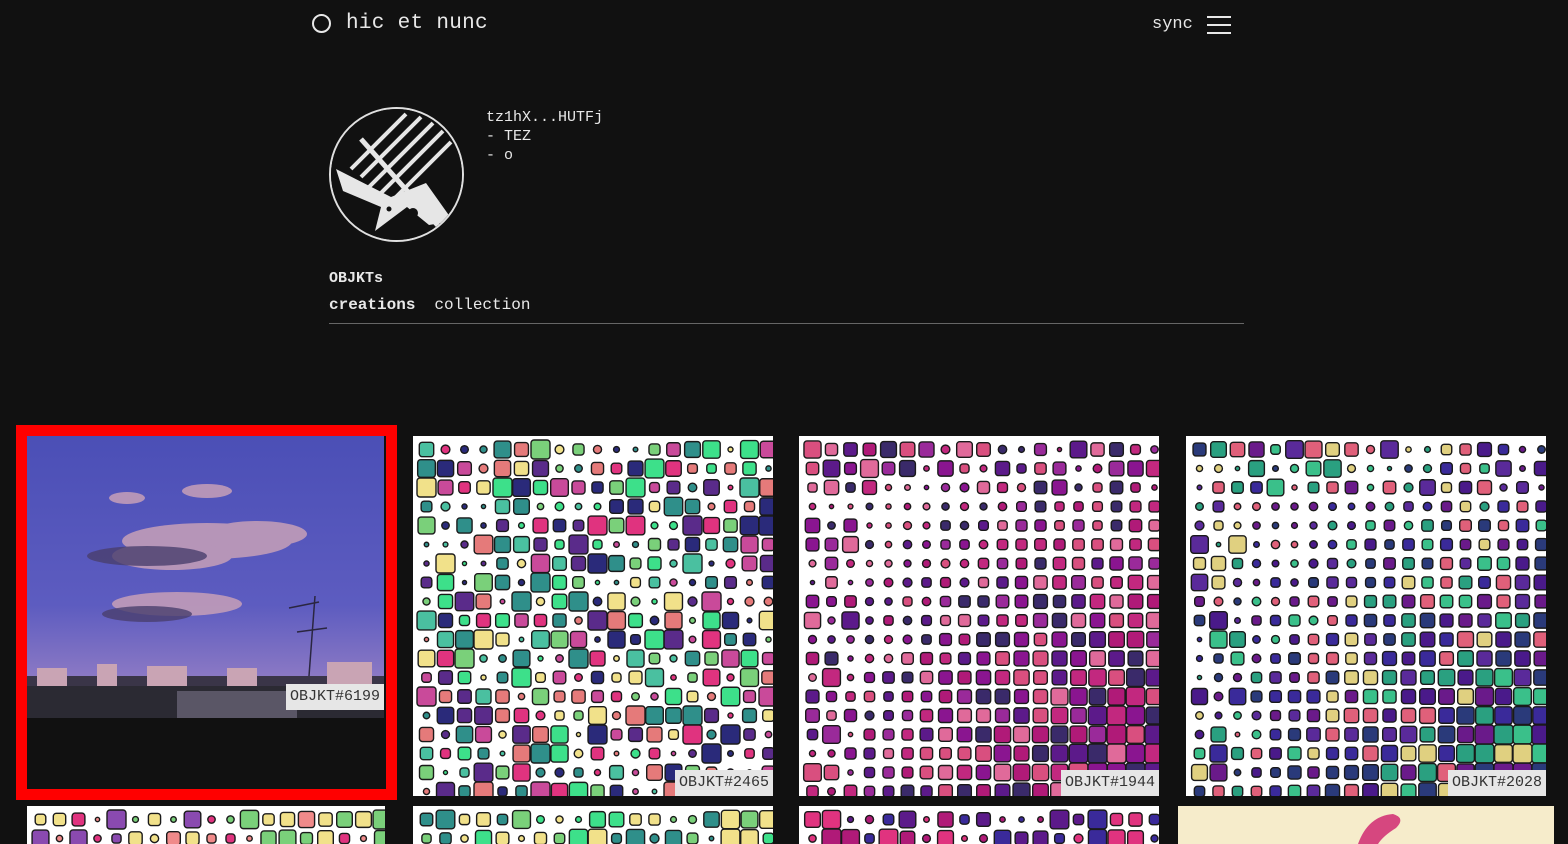 The width and height of the screenshot is (1568, 844). I want to click on avatar, so click(396, 174).